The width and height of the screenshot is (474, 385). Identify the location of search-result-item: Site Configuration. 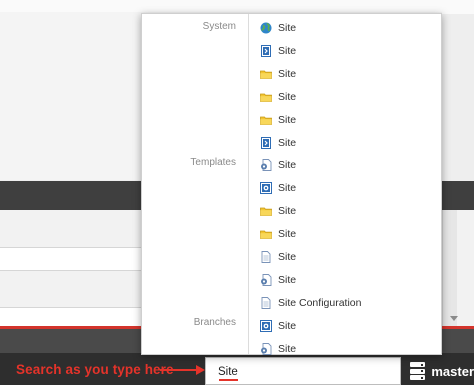
(310, 303).